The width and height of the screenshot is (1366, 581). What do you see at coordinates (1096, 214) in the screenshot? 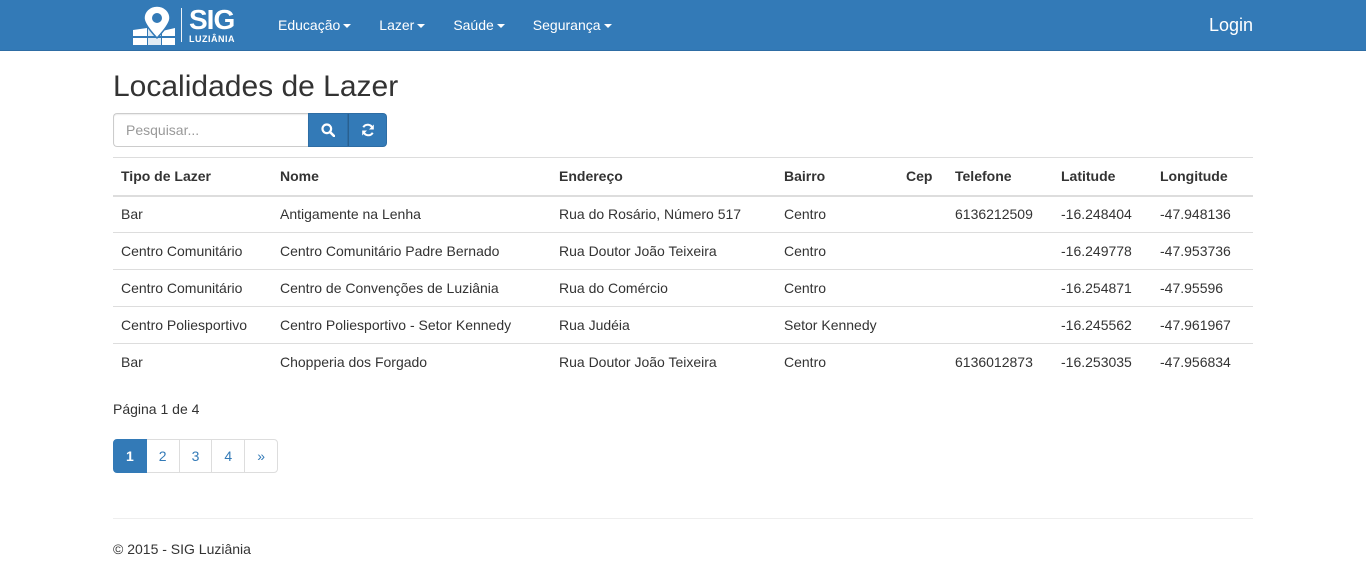
I see `cell-latitude: -16.248404` at bounding box center [1096, 214].